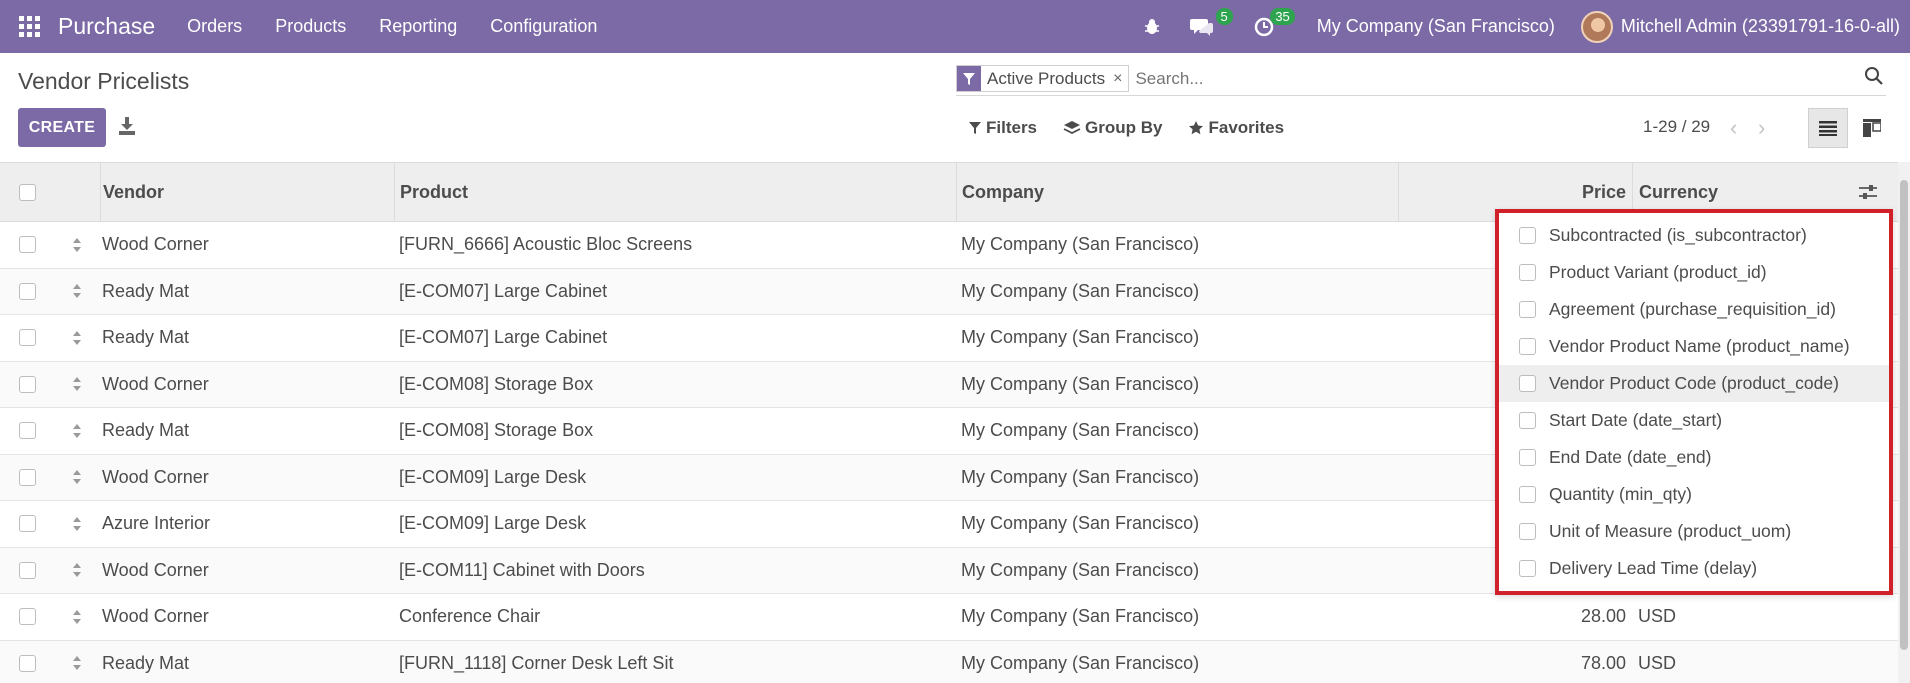  Describe the element at coordinates (128, 127) in the screenshot. I see `download-icon` at that location.